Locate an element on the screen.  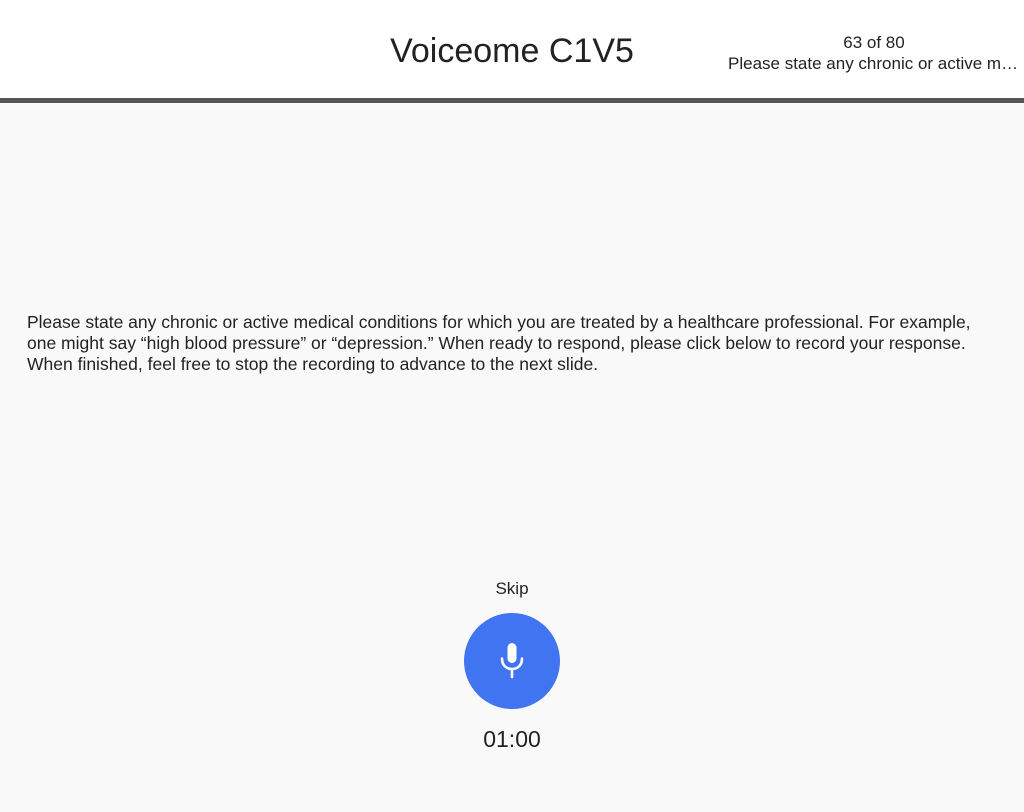
recording-timer: 01:00 is located at coordinates (512, 739).